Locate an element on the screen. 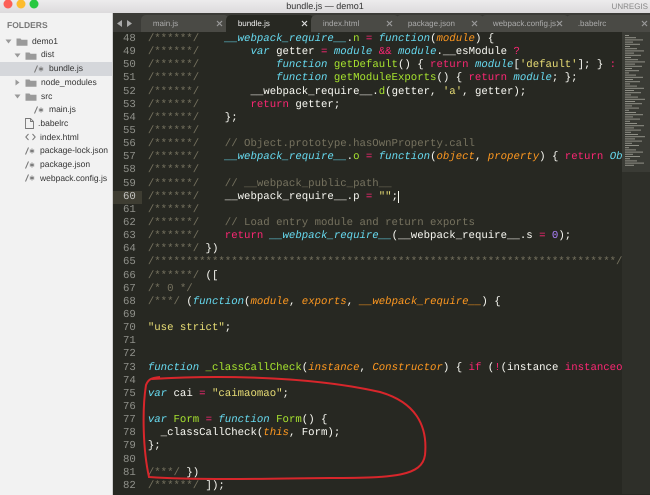 Image resolution: width=650 pixels, height=495 pixels. line-number: 82 is located at coordinates (129, 486).